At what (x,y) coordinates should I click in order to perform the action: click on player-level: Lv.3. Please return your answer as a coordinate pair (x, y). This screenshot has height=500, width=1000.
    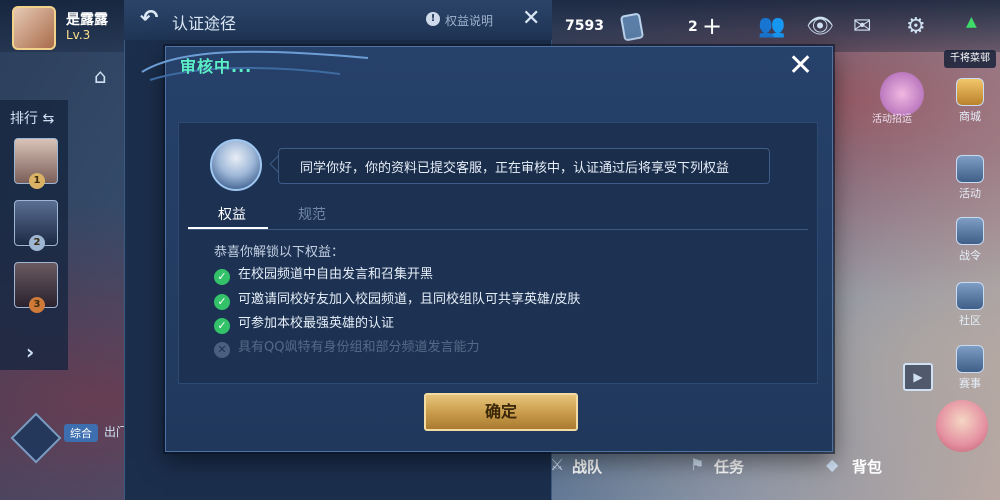
    Looking at the image, I should click on (78, 35).